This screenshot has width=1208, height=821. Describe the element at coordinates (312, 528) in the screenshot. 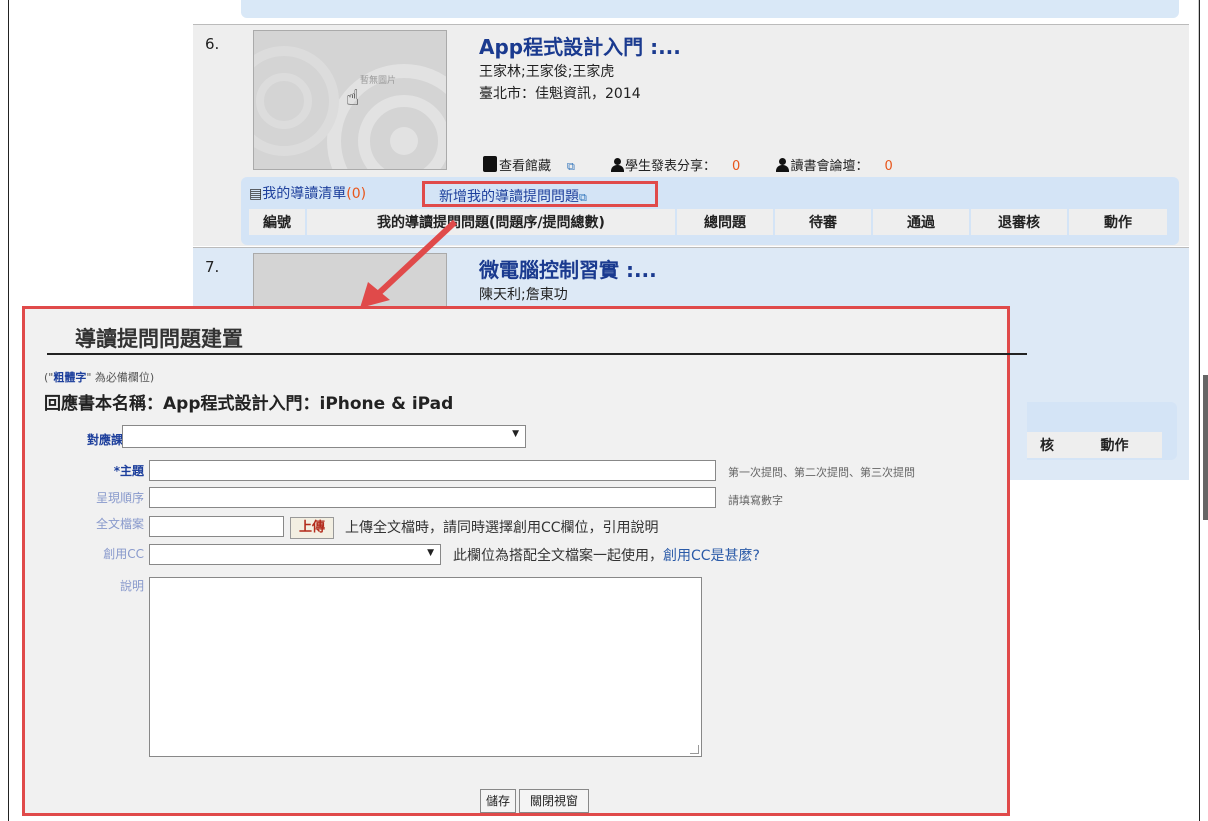

I see `upload-button: 上傳` at that location.